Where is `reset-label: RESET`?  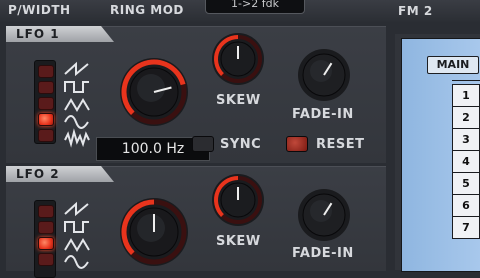
reset-label: RESET is located at coordinates (340, 144).